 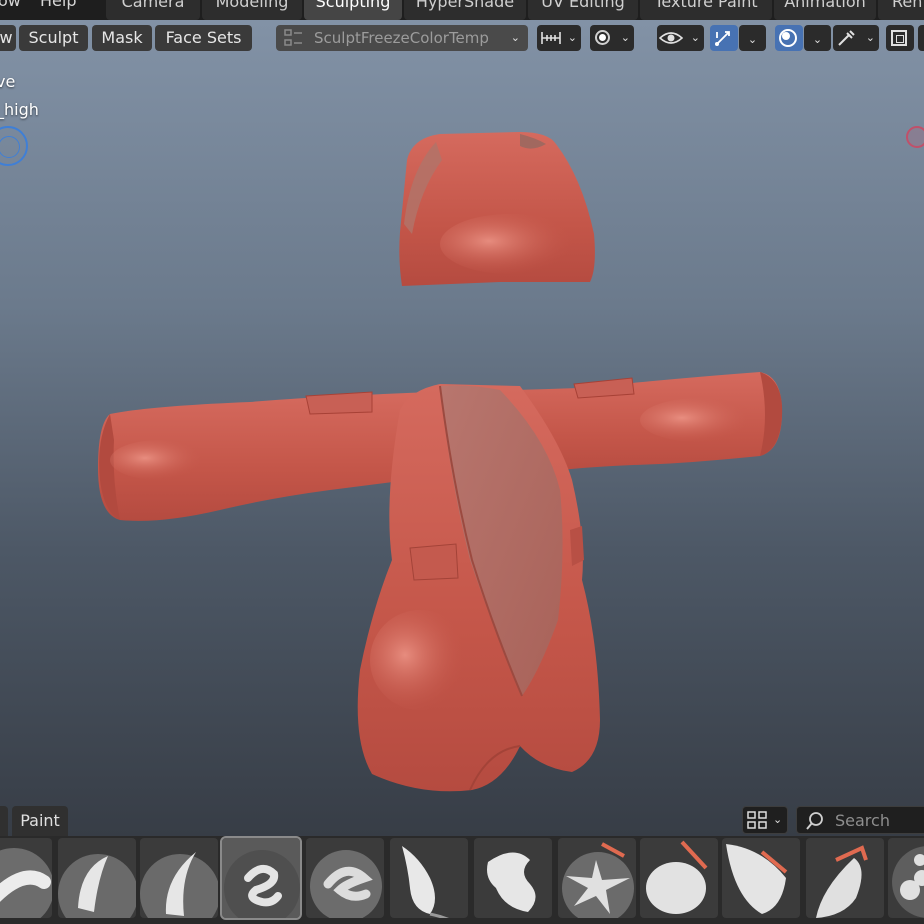 What do you see at coordinates (757, 879) in the screenshot?
I see `fill-brush-icon` at bounding box center [757, 879].